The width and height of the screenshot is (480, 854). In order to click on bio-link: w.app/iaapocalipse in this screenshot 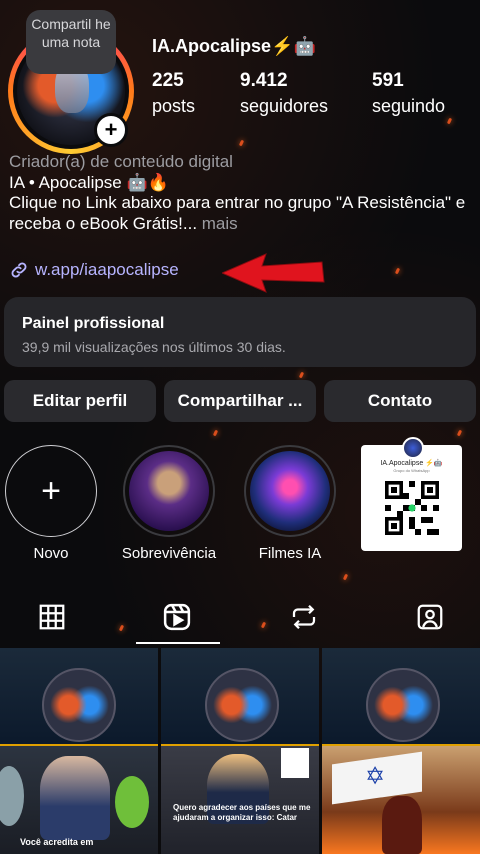, I will do `click(94, 270)`.